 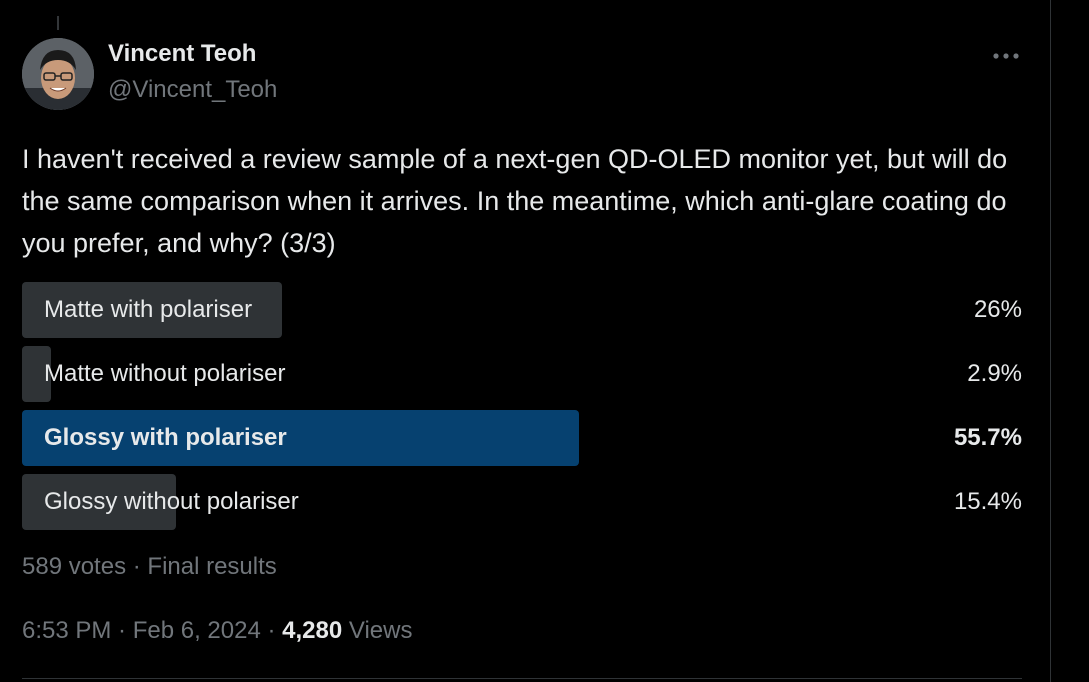 I want to click on tweet-time: 6:53 PM, so click(x=66, y=630).